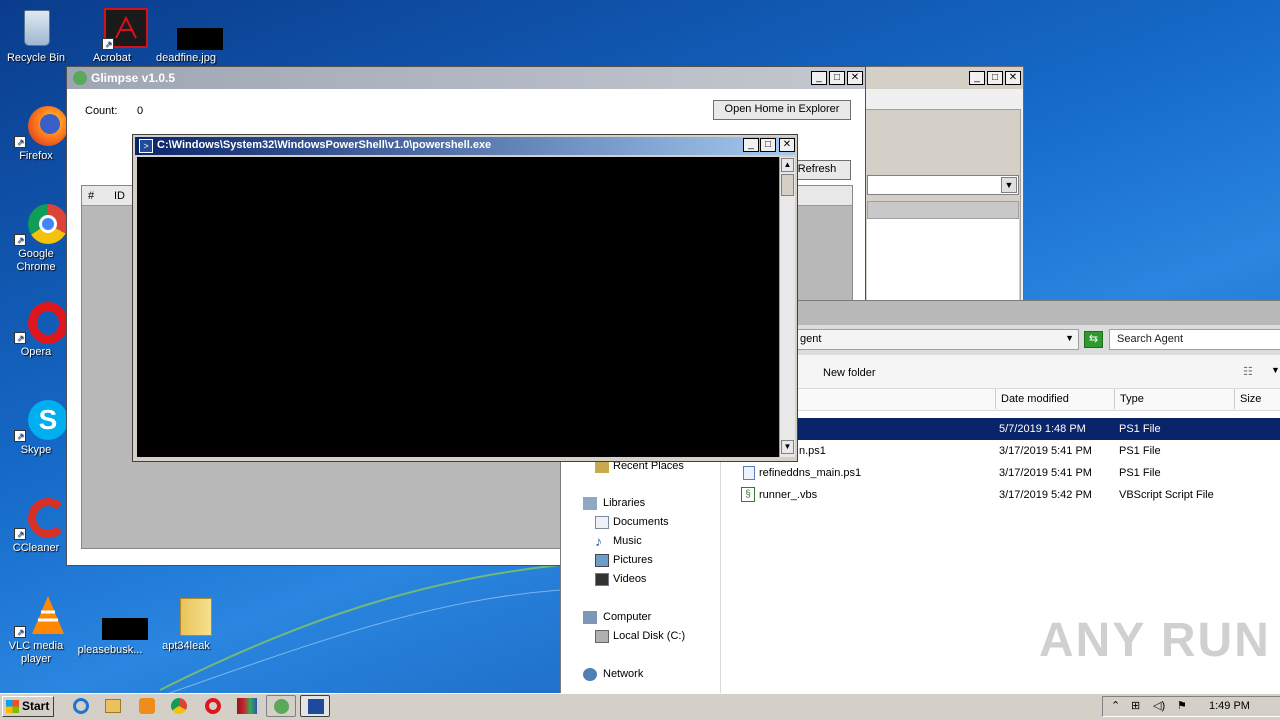 The image size is (1280, 720). I want to click on file-icon, so click(118, 620).